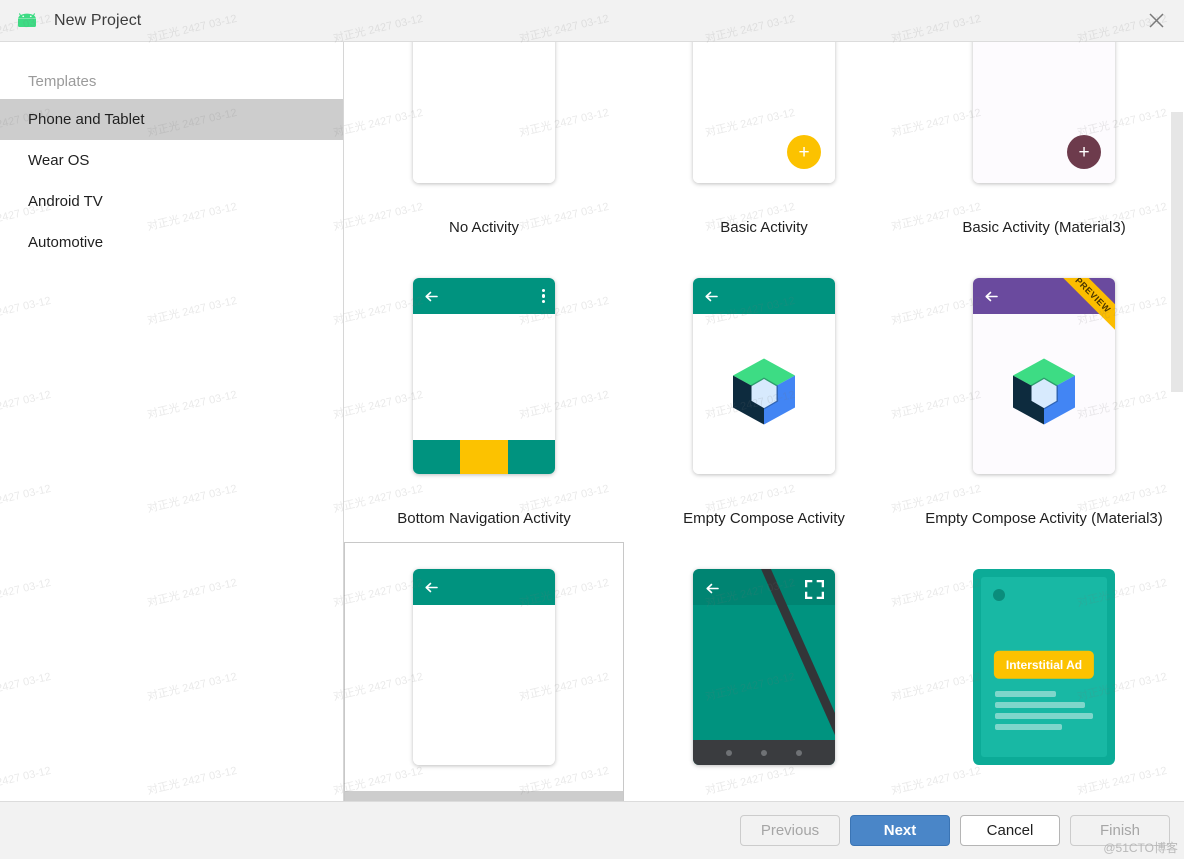 The height and width of the screenshot is (859, 1184). Describe the element at coordinates (814, 589) in the screenshot. I see `fullscreen-icon` at that location.